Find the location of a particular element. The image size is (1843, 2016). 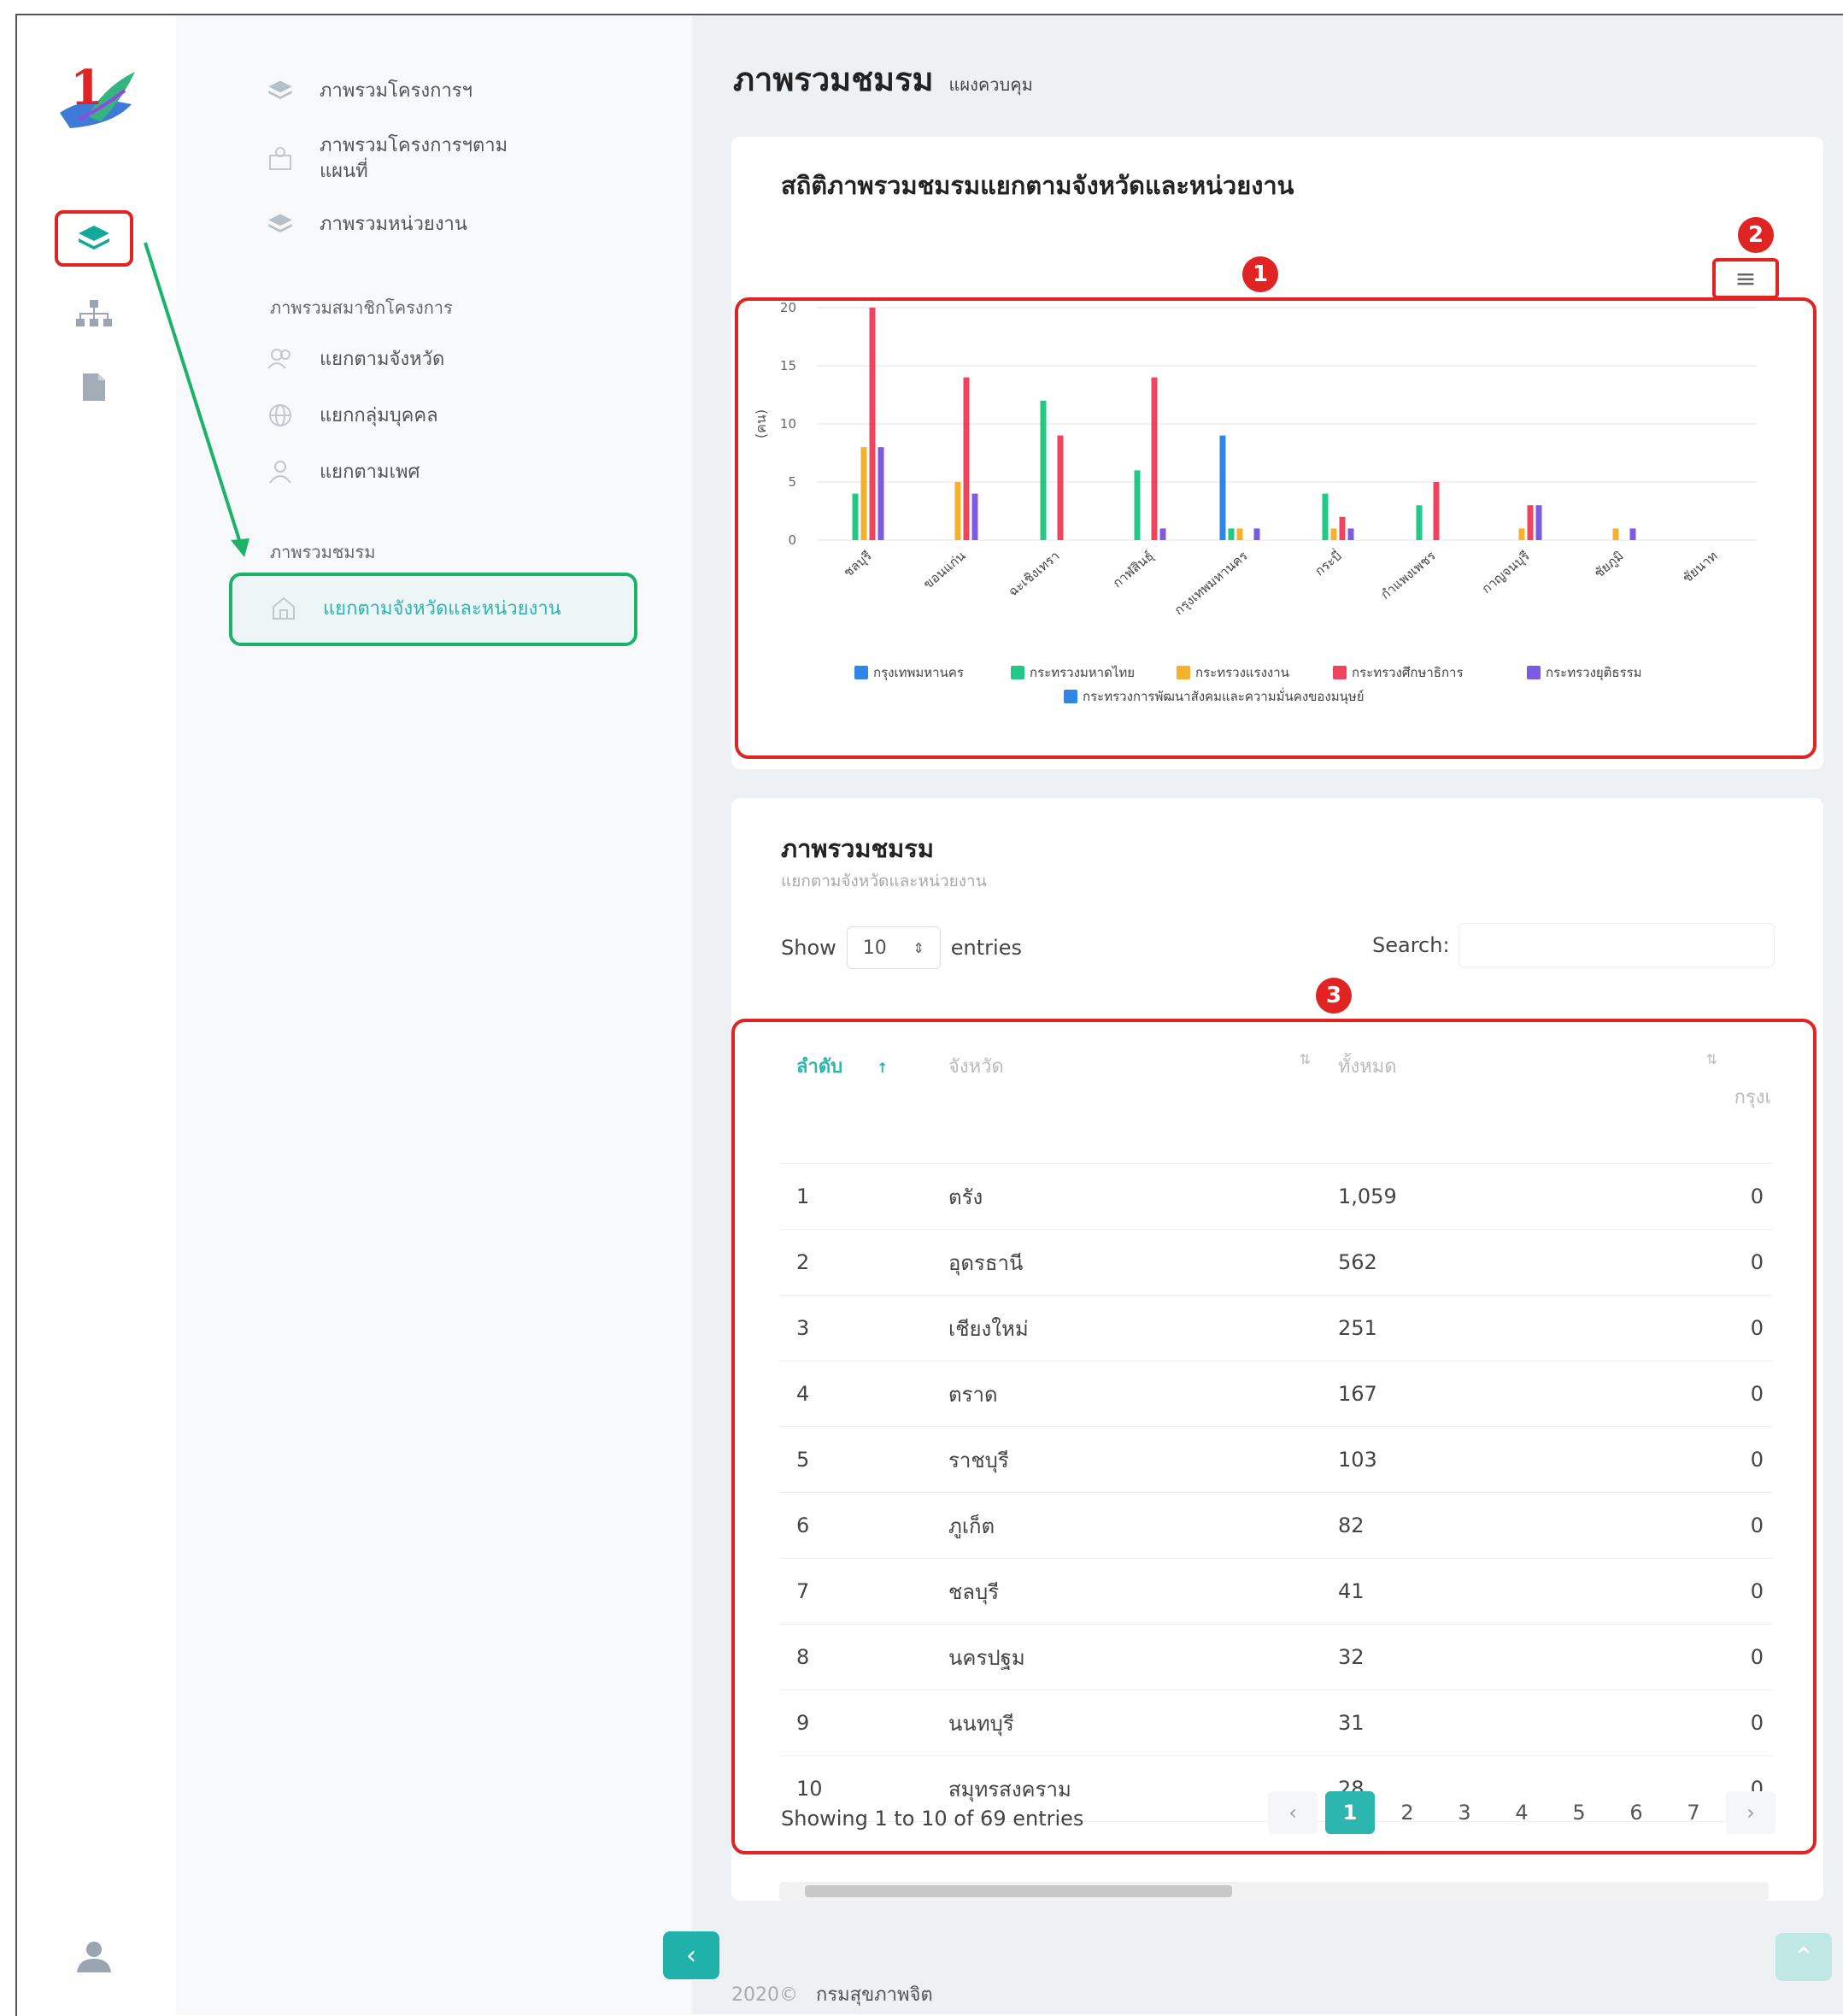

page-button: 6 is located at coordinates (1636, 1812).